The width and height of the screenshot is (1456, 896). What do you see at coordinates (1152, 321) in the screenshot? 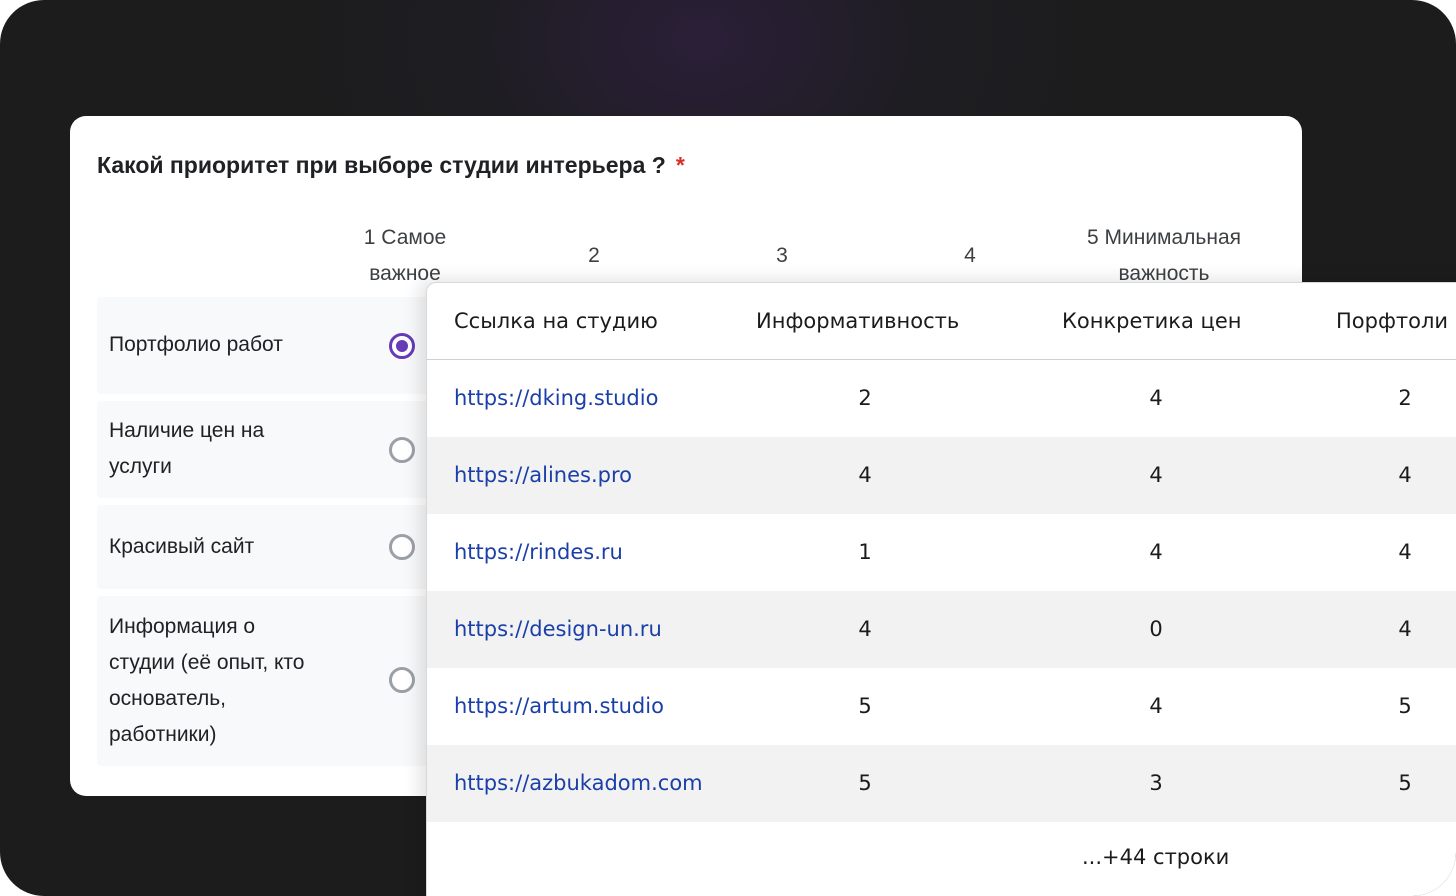
I see `header-price-specifics: Конкретика цен` at bounding box center [1152, 321].